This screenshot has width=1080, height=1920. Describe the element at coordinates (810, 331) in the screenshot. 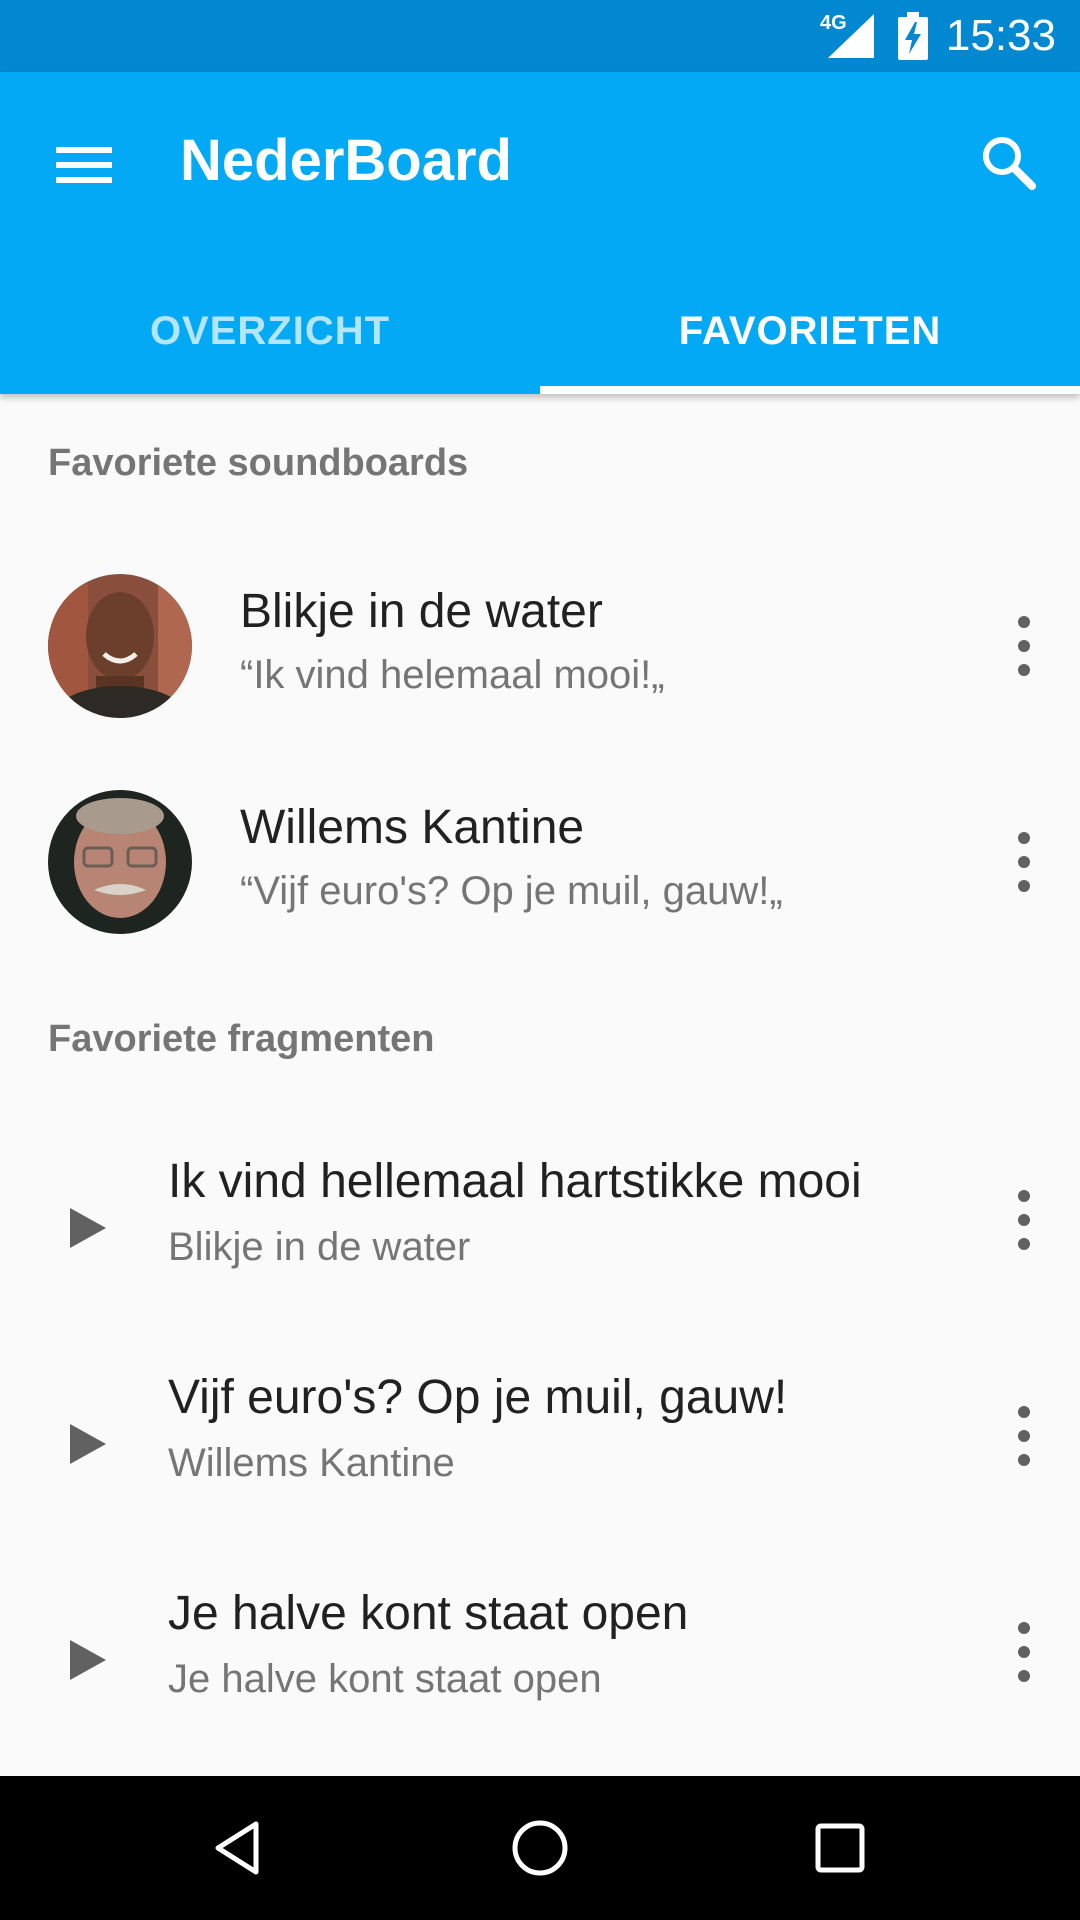

I see `tab-favorieten: FAVORIETEN` at that location.